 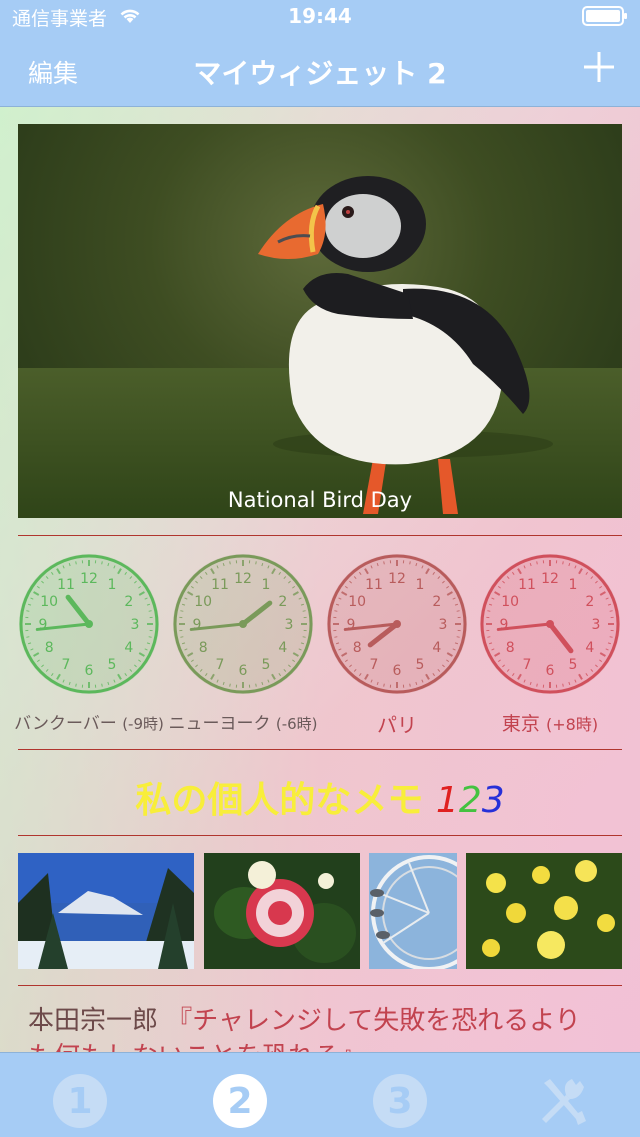 I want to click on clock-paris: 123456789101112, so click(x=397, y=624).